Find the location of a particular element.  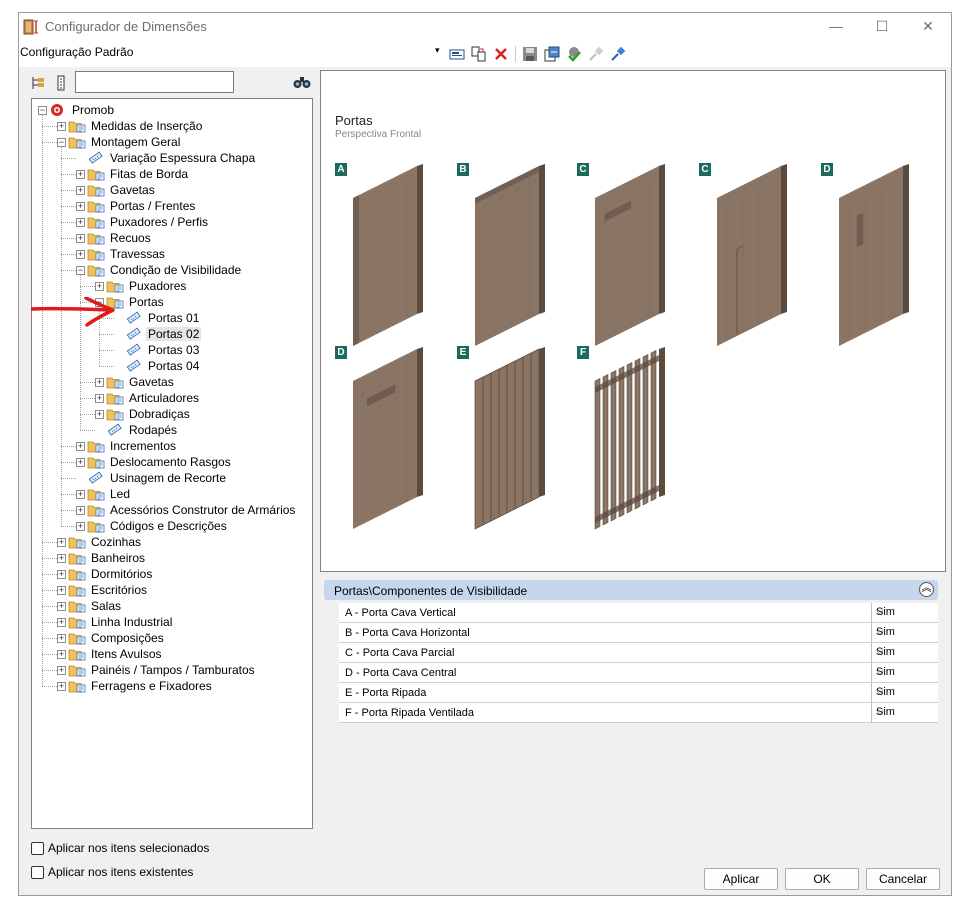

tree-node-label: Cozinhas is located at coordinates (116, 542).